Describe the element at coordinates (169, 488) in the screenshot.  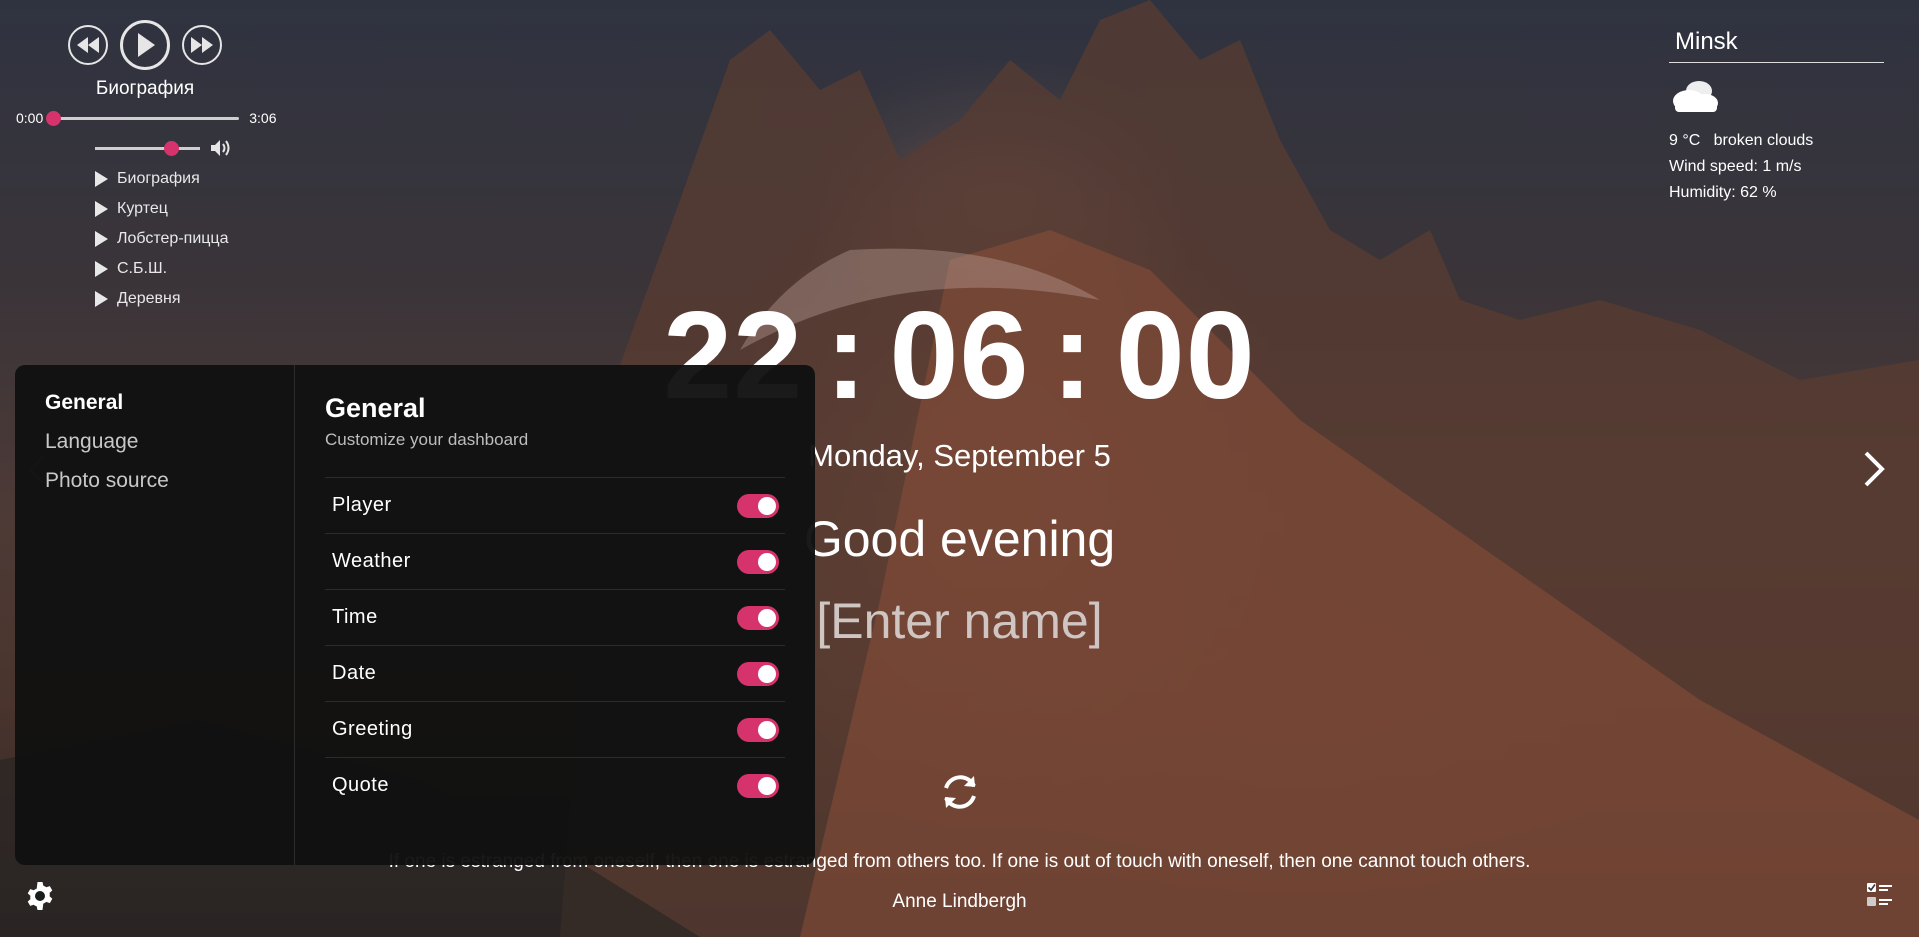
I see `settings-nav-photo-source: Photo source` at that location.